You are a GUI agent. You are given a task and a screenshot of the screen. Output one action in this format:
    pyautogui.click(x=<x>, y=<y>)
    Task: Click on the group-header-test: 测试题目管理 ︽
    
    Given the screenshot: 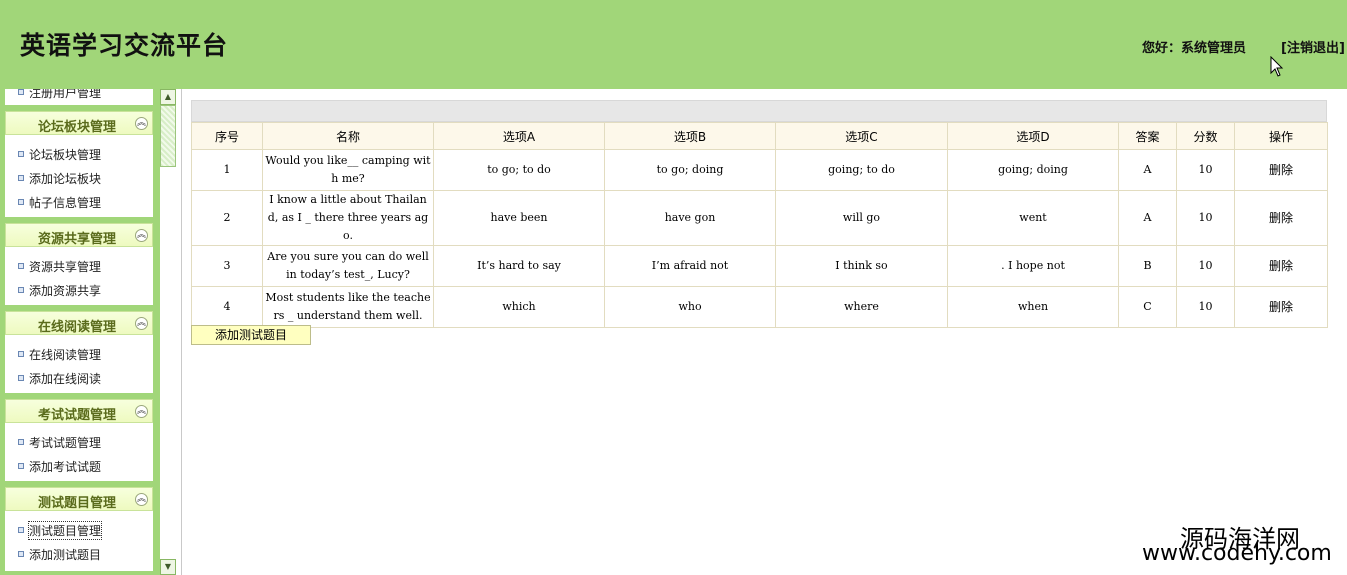 What is the action you would take?
    pyautogui.click(x=79, y=499)
    